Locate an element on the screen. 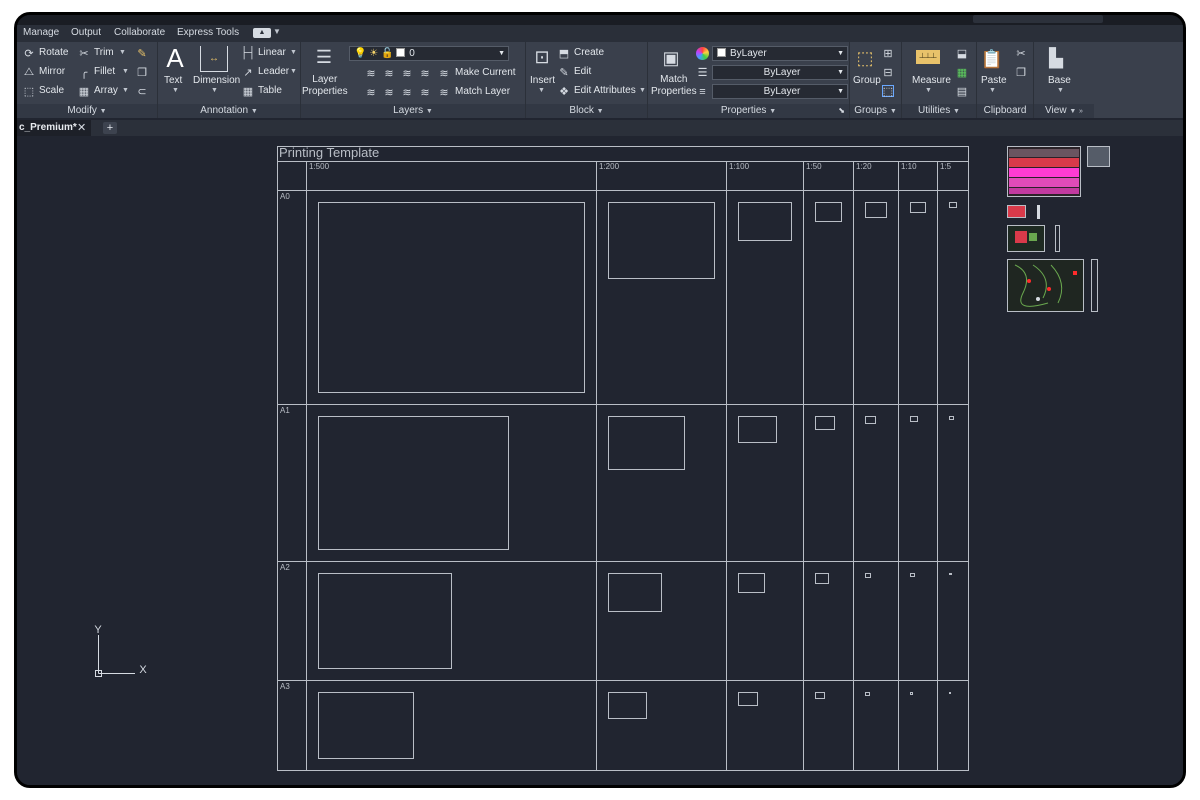  sheet-label: A3 is located at coordinates (285, 686).